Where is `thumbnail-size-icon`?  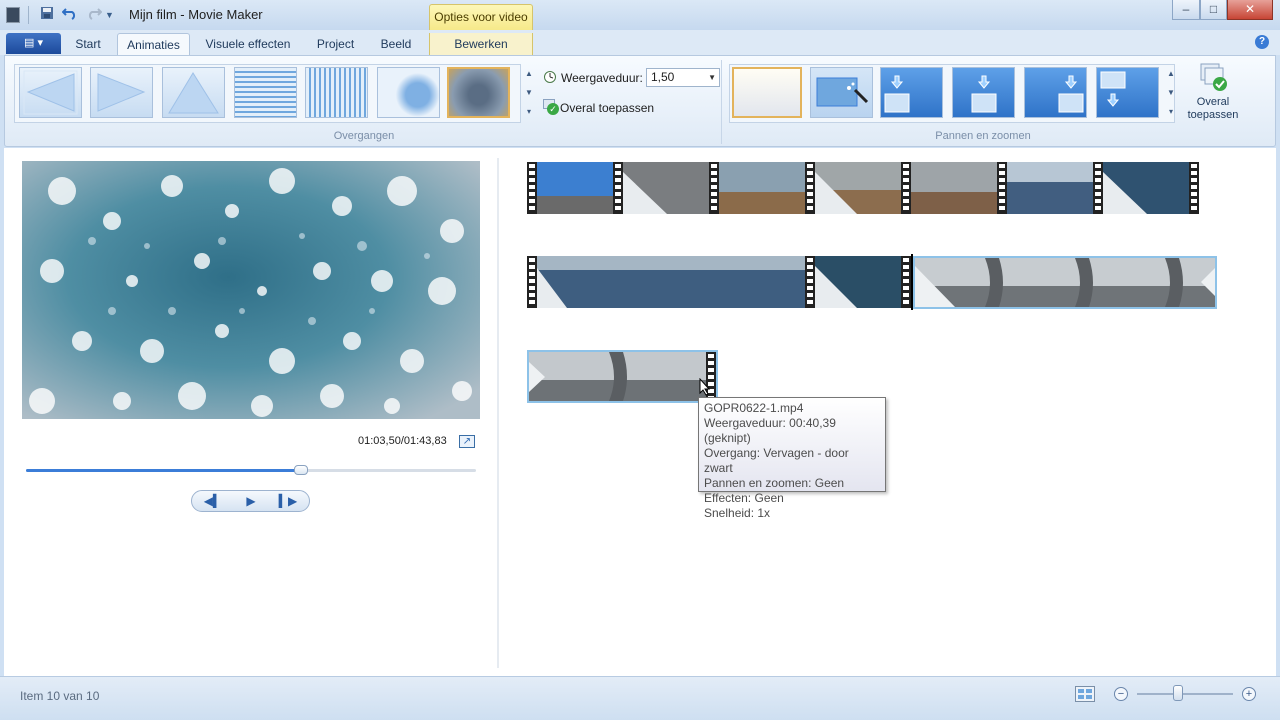
thumbnail-size-icon is located at coordinates (1085, 694).